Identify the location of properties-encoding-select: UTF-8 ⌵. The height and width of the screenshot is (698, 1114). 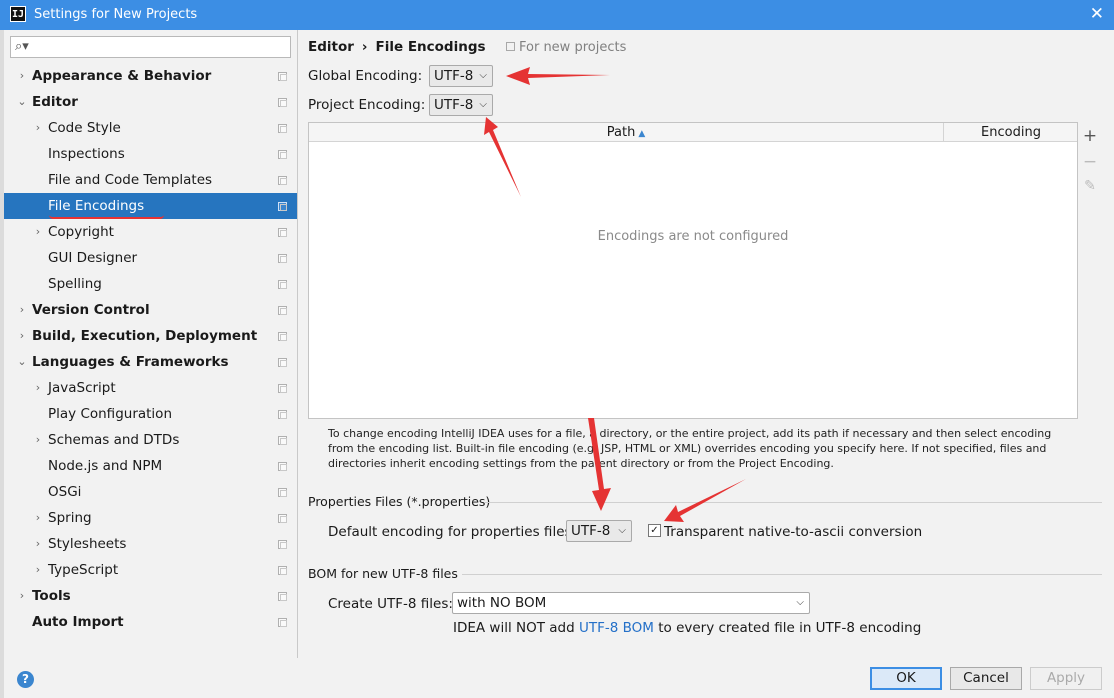
(599, 531).